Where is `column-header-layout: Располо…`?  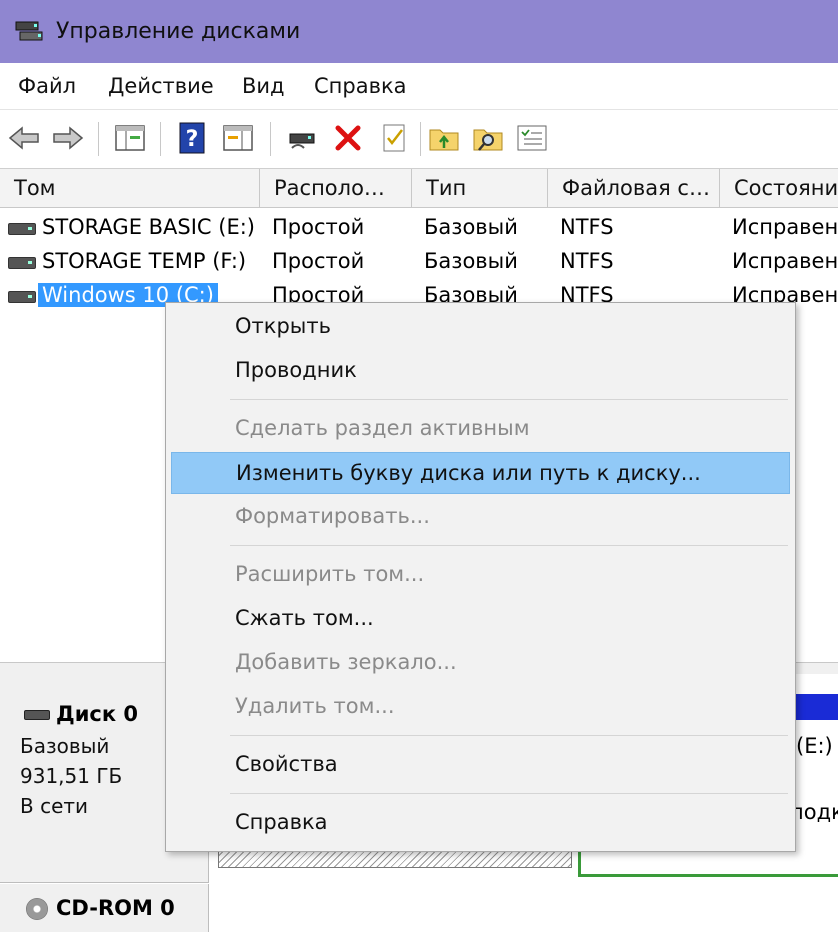
column-header-layout: Располо… is located at coordinates (336, 188).